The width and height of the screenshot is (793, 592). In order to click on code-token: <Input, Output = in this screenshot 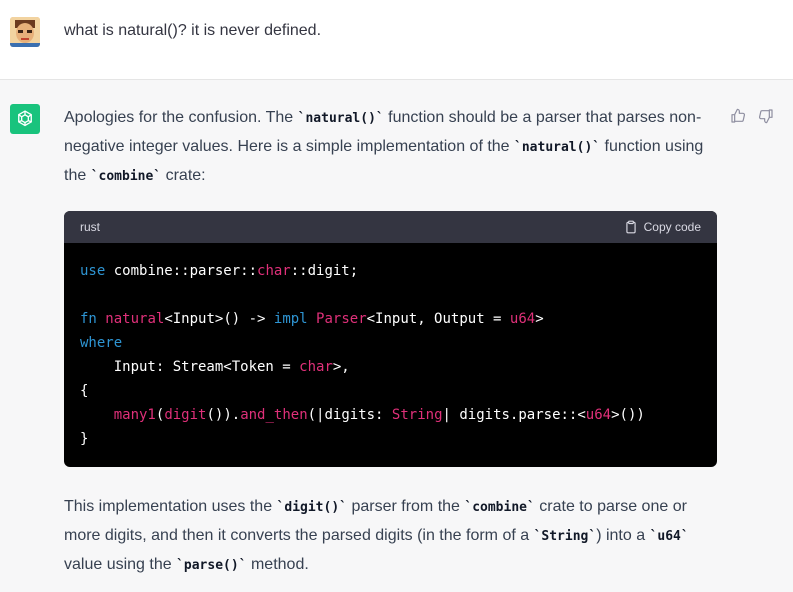, I will do `click(438, 319)`.